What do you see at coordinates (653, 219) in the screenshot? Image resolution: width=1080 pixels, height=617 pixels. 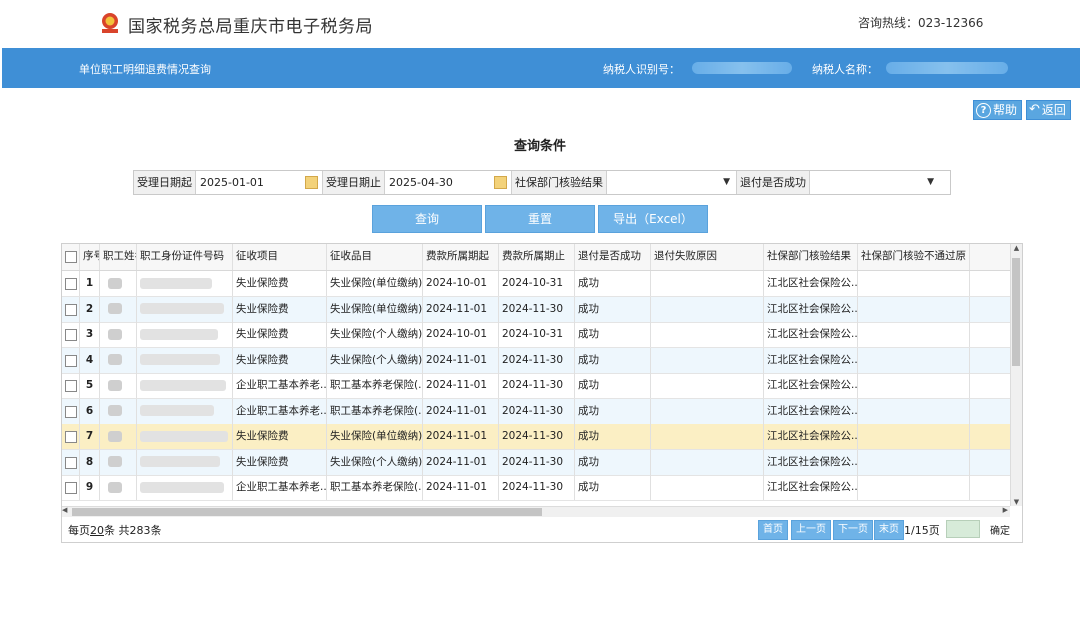 I see `export-excel-button: 导出（Excel）` at bounding box center [653, 219].